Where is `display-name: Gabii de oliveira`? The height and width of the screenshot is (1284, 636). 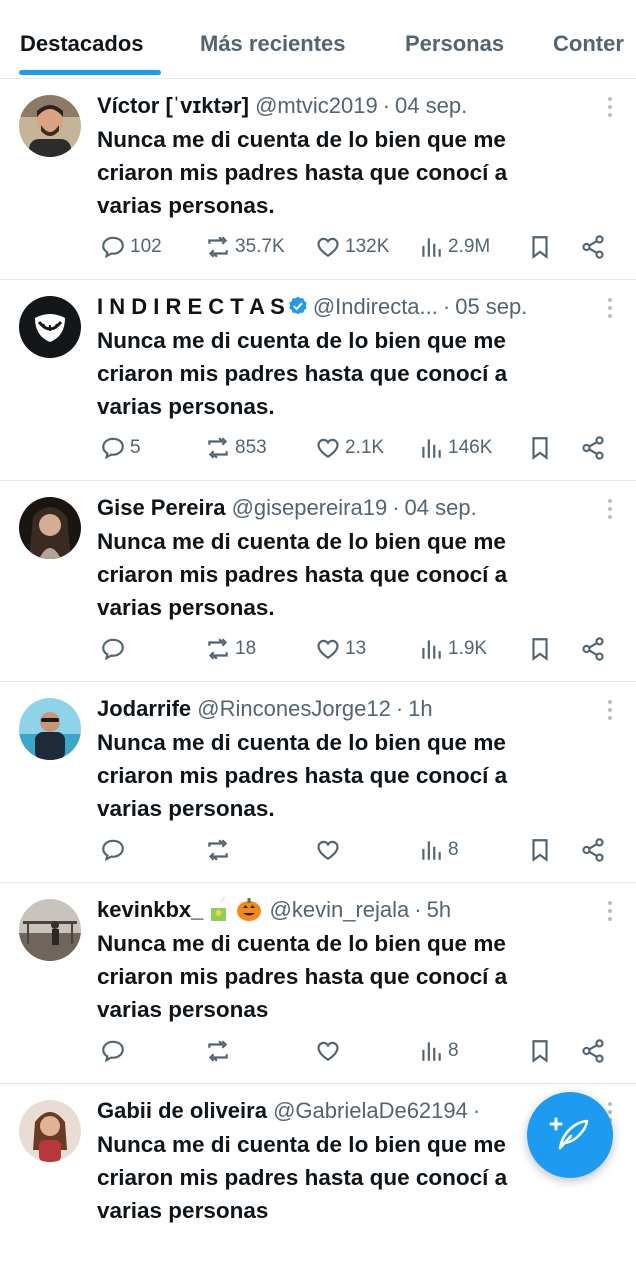 display-name: Gabii de oliveira is located at coordinates (182, 1110).